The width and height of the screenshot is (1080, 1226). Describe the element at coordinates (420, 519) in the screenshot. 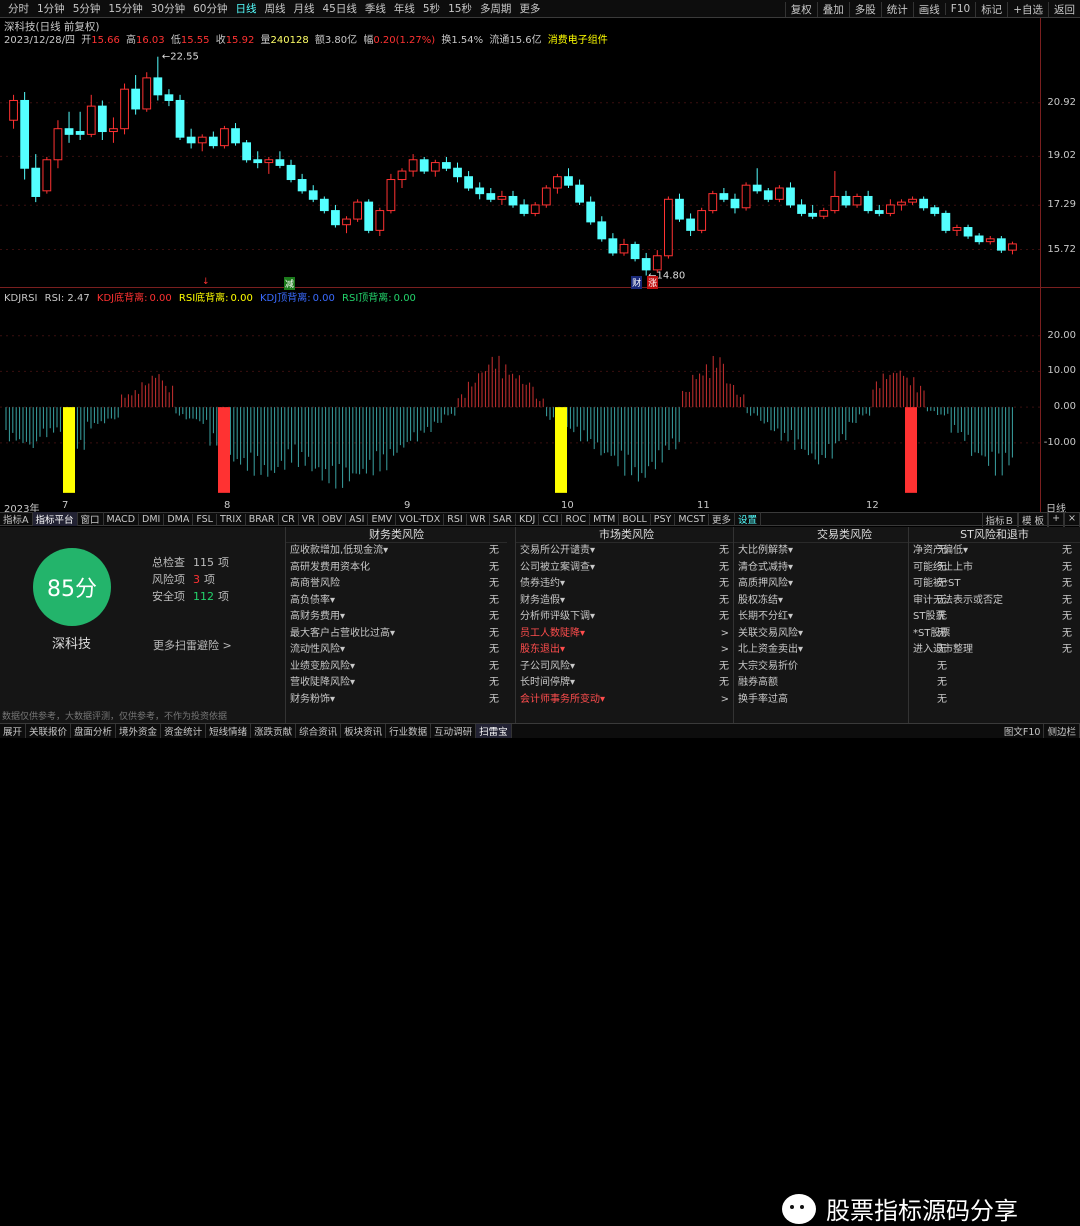

I see `indicator-tab-14: VOL-TDX` at that location.